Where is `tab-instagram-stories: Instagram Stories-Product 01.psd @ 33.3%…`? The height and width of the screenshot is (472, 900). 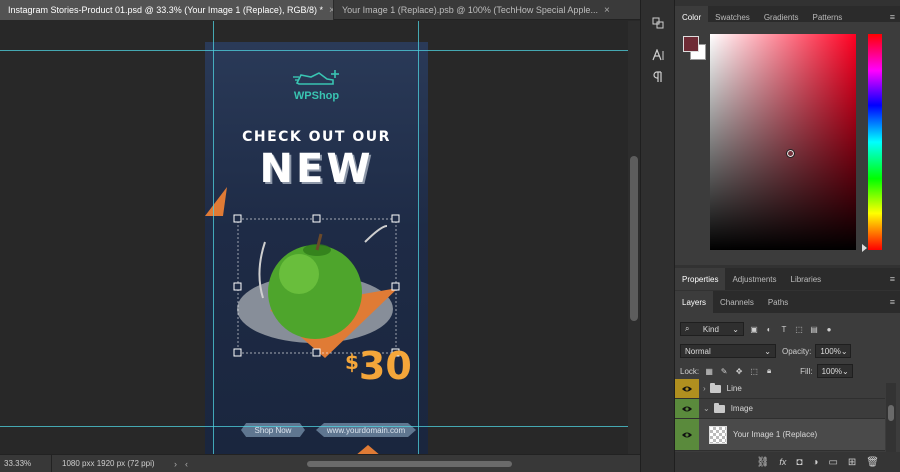
tab-instagram-stories: Instagram Stories-Product 01.psd @ 33.3%… is located at coordinates (166, 10).